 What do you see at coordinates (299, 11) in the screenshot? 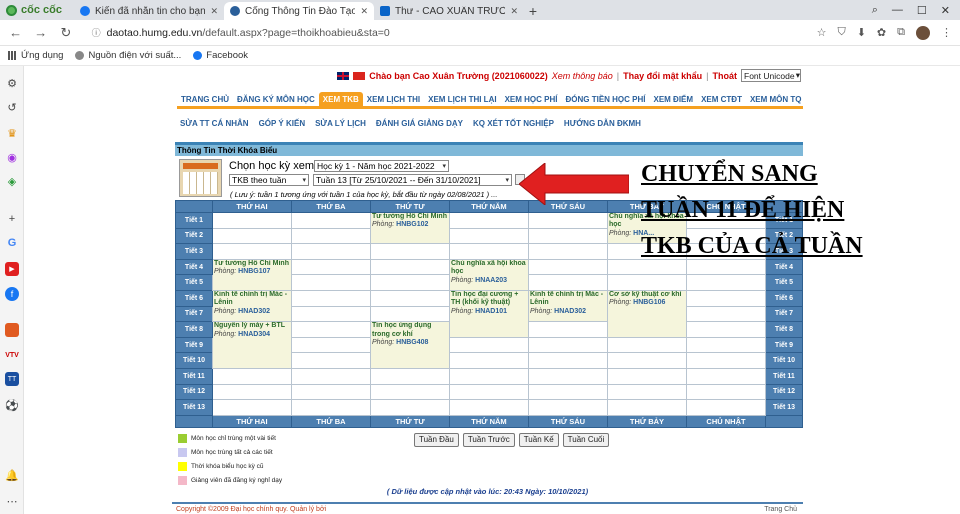
I see `tab-portal: Cổng Thông Tin Đào Tạo-Đạ ✕` at bounding box center [299, 11].